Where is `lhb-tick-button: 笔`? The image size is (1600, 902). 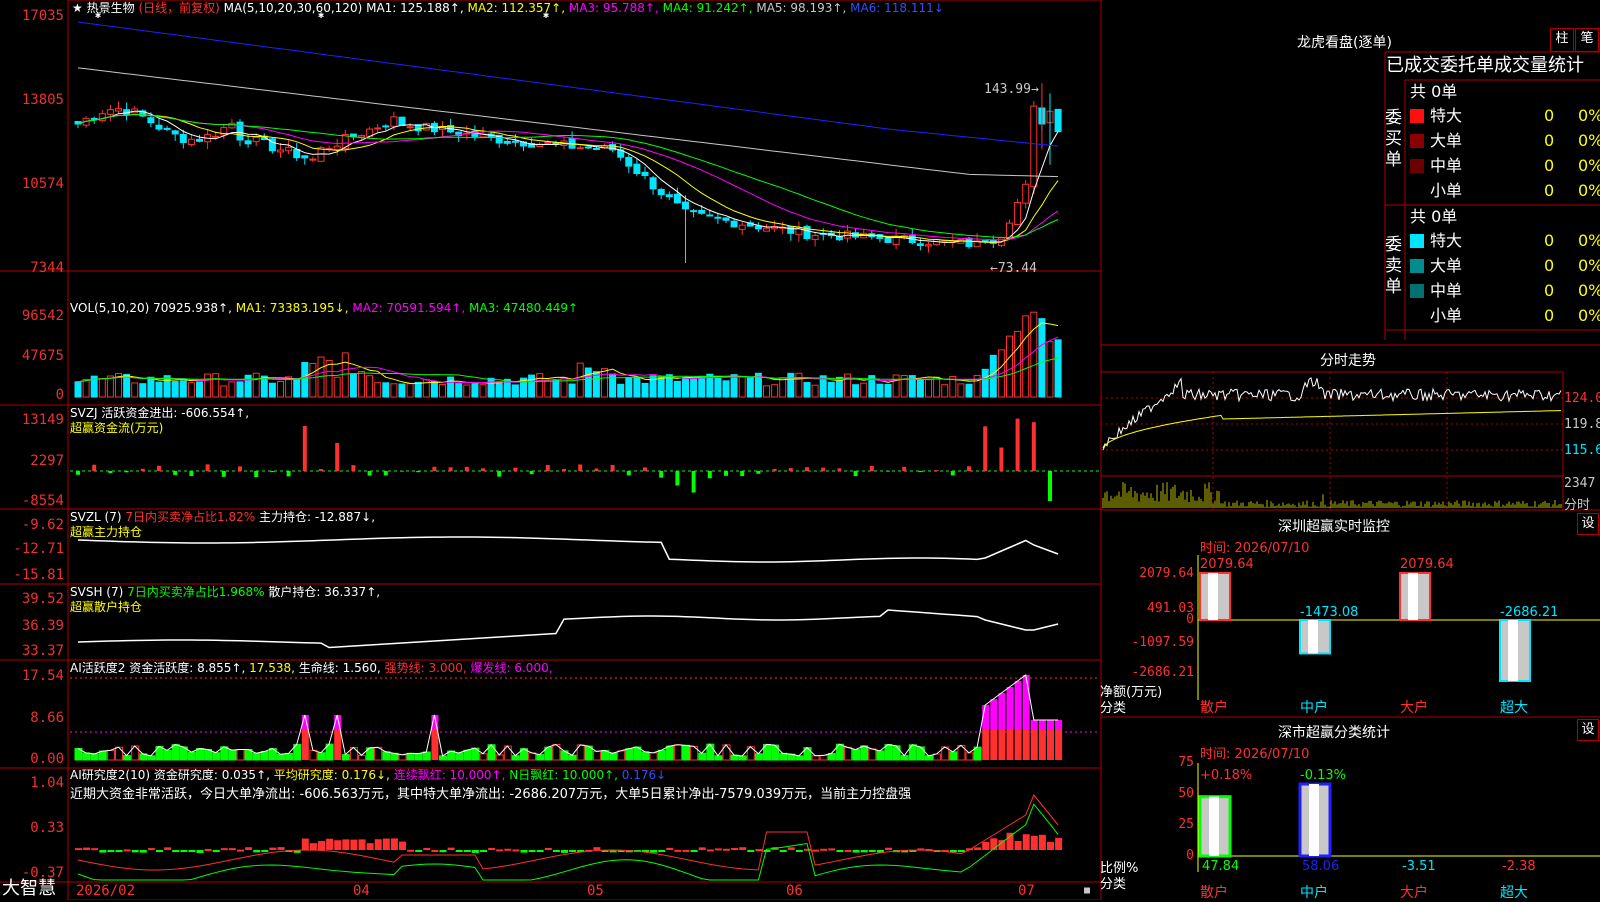 lhb-tick-button: 笔 is located at coordinates (1587, 40).